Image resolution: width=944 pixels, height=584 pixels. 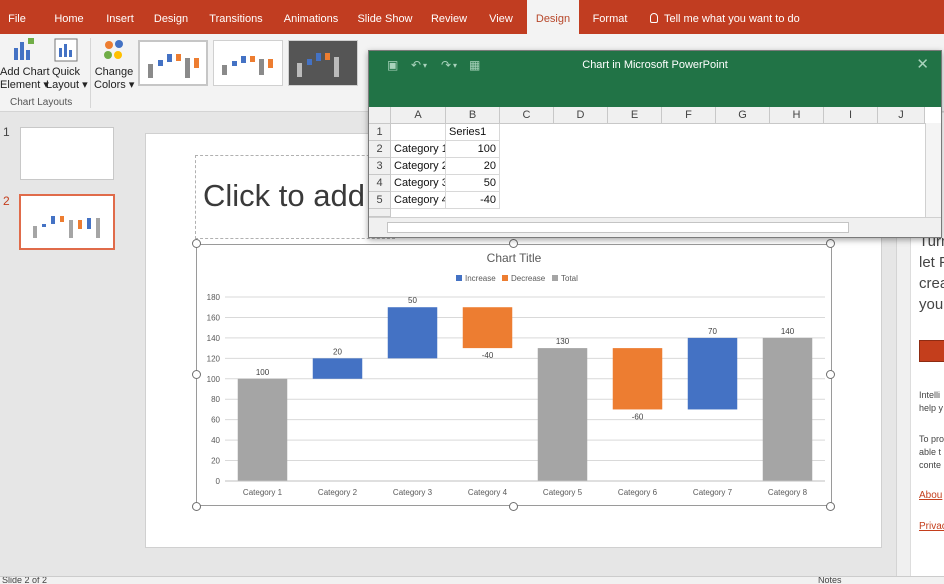 I want to click on chart-resize-handle-b, so click(x=513, y=506).